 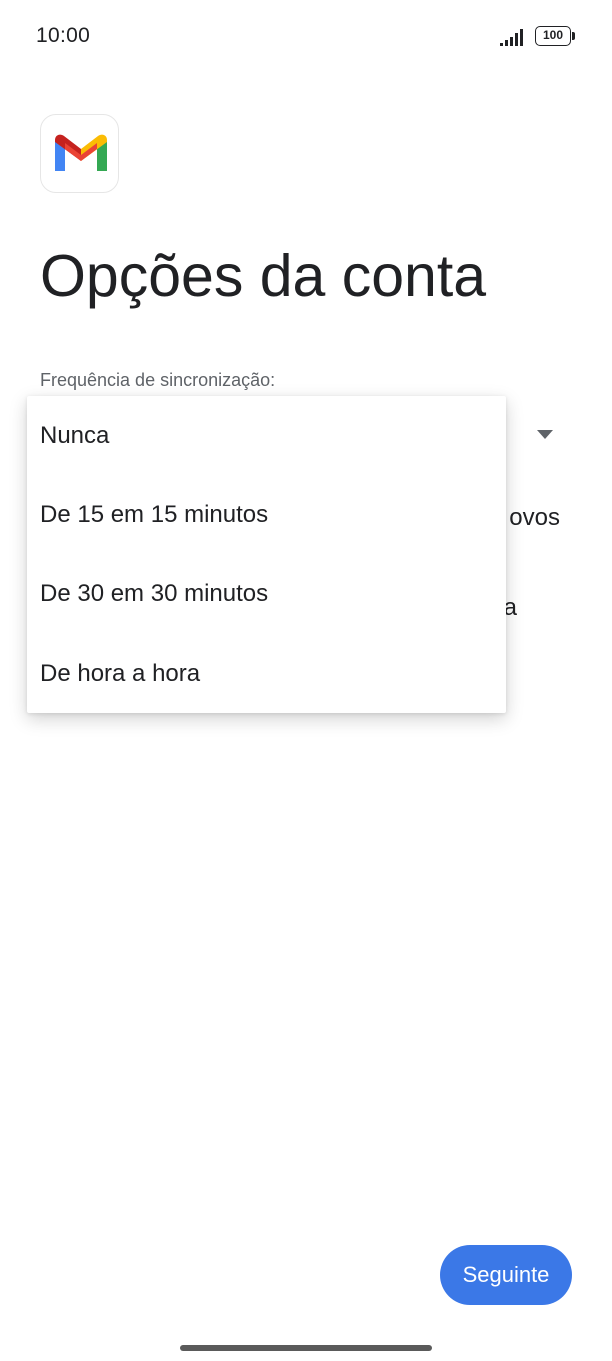 I want to click on dropdown-arrow-icon, so click(x=545, y=434).